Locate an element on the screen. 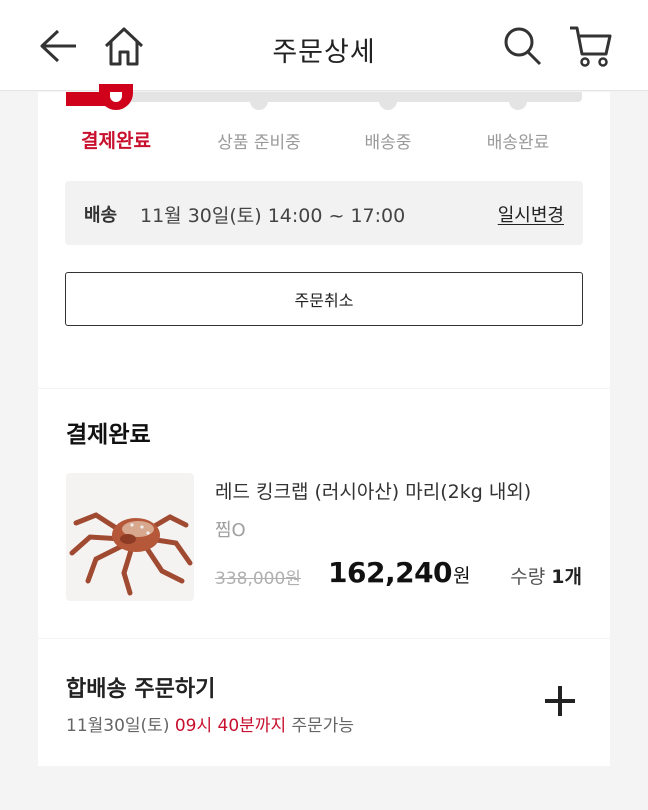 The height and width of the screenshot is (810, 648). combined-order-title: 합배송 주문하기 is located at coordinates (141, 689).